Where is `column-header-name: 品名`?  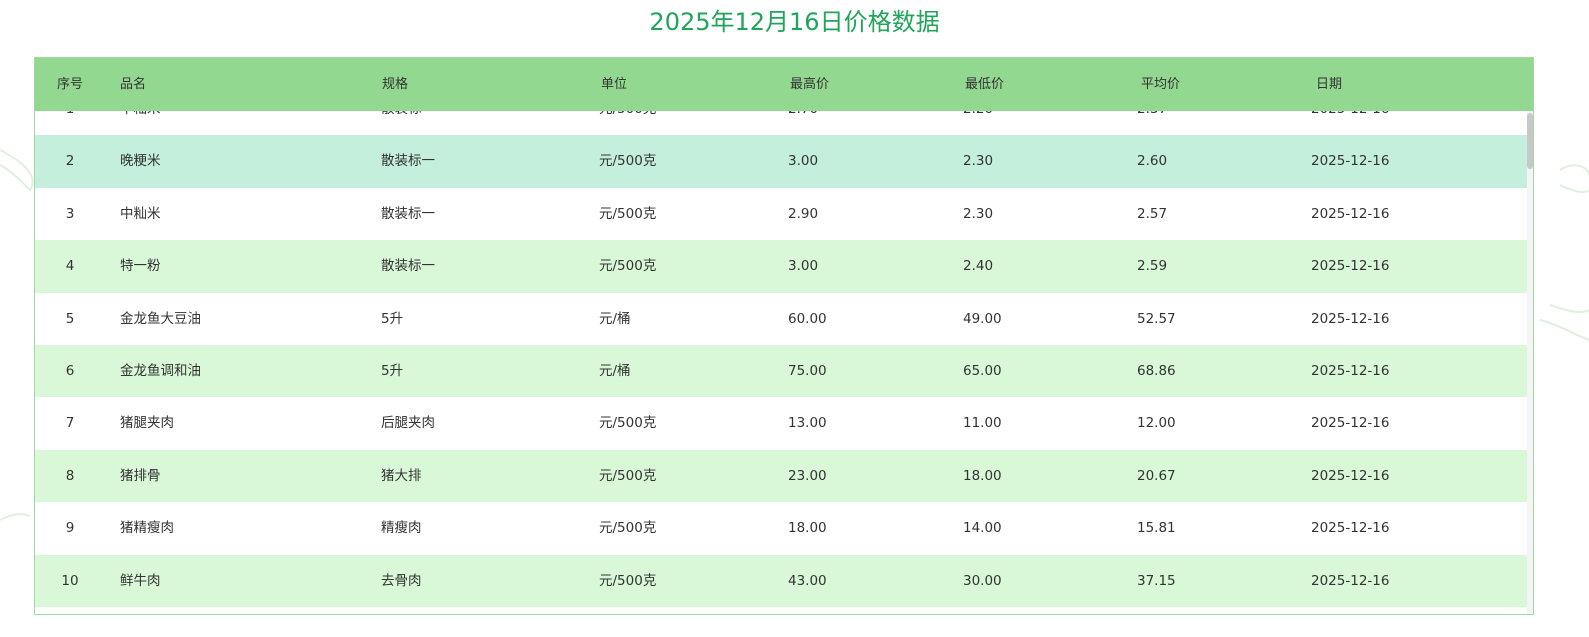 column-header-name: 品名 is located at coordinates (133, 84).